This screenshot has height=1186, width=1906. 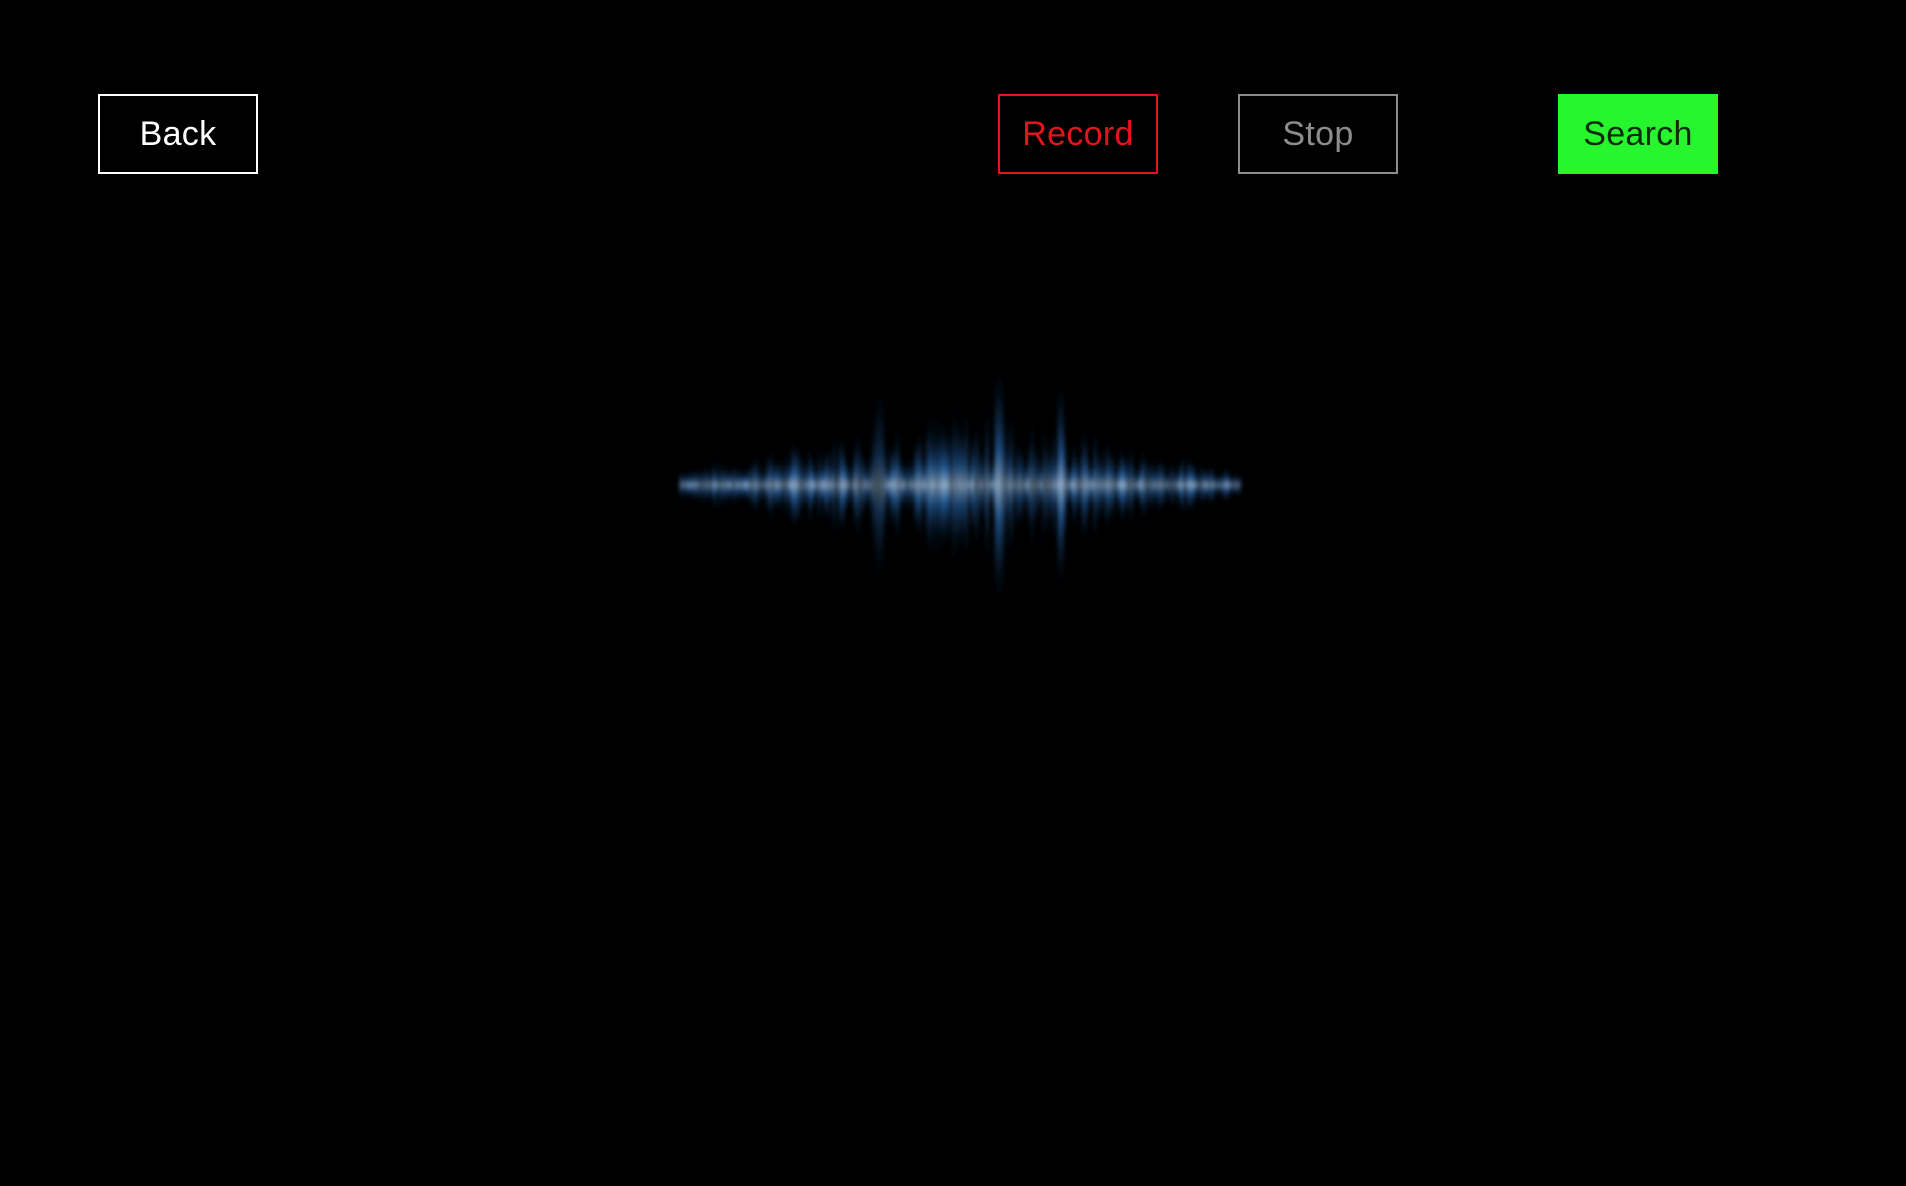 I want to click on record-button: Record, so click(x=1078, y=134).